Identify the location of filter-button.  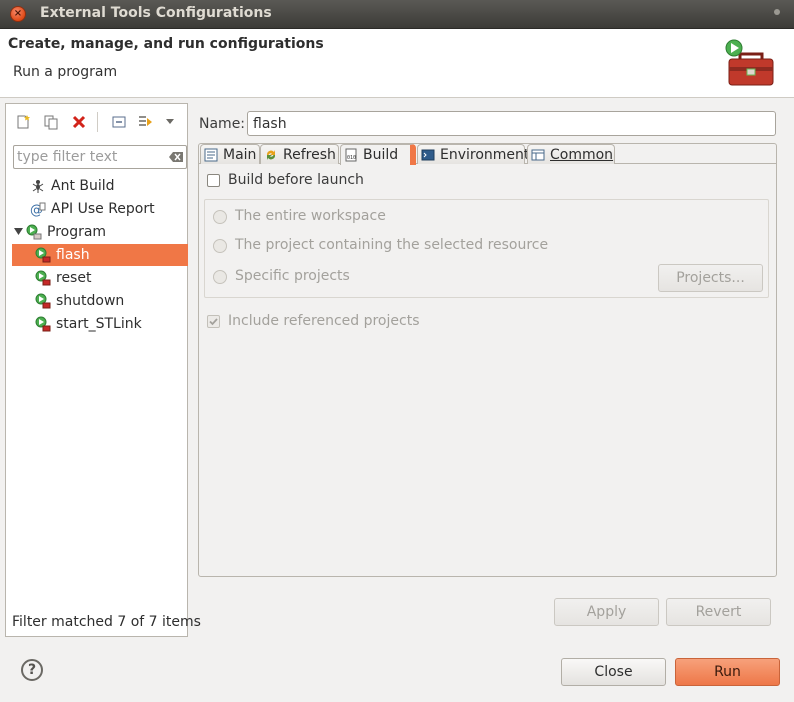
(146, 122).